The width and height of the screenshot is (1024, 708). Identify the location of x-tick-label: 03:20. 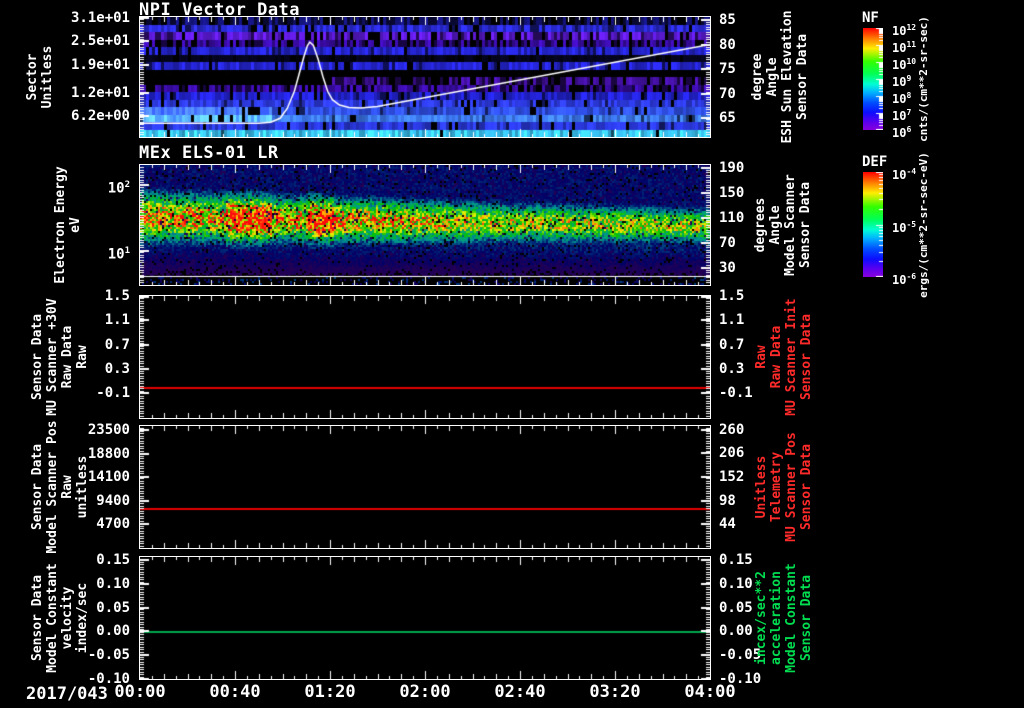
(615, 692).